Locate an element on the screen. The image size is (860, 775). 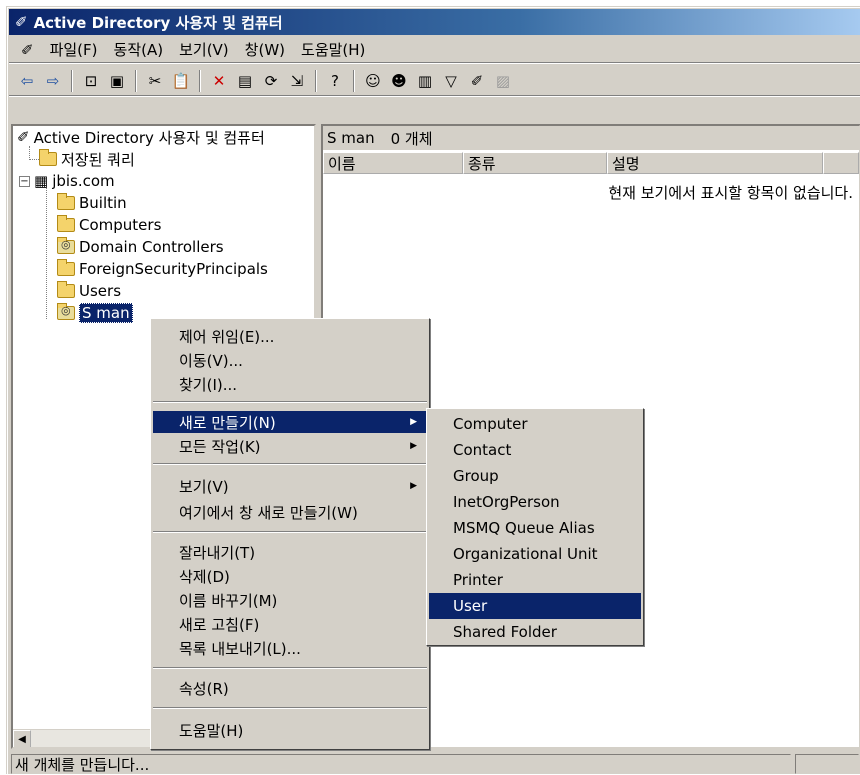
domain-icon: ▦ is located at coordinates (41, 181).